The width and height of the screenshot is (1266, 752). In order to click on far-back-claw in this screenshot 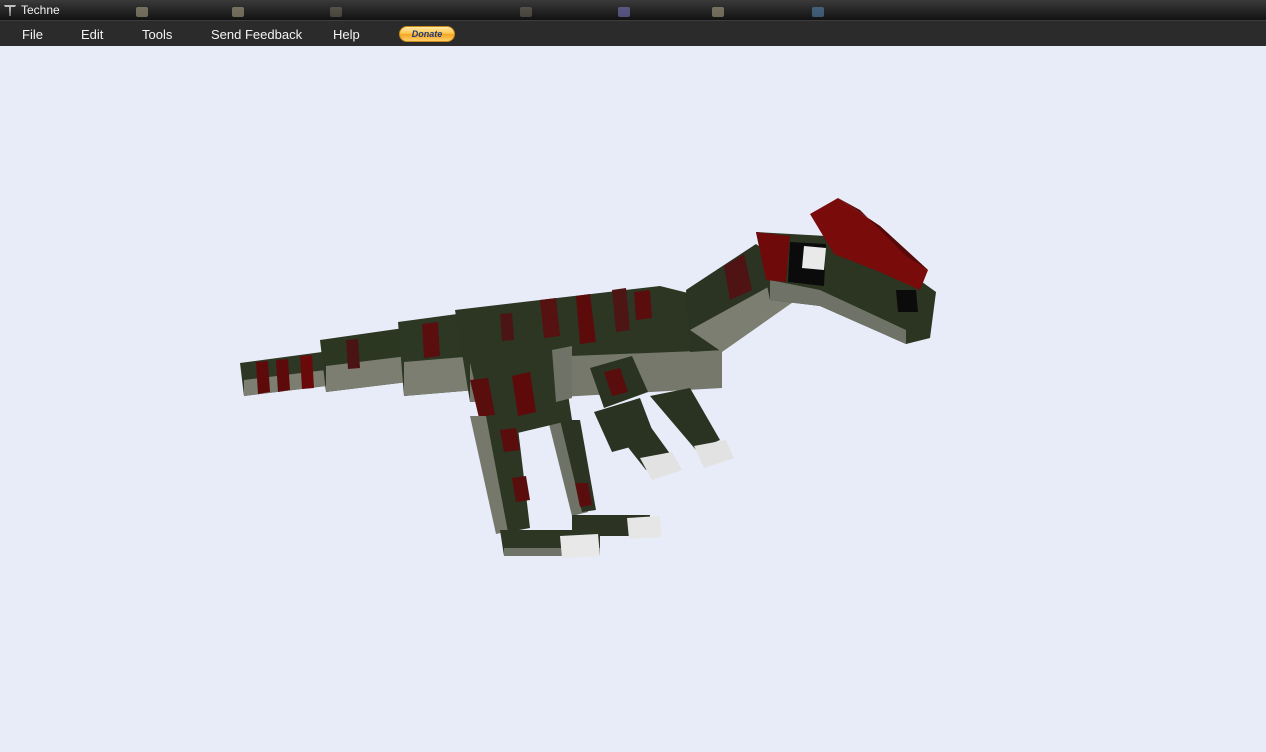, I will do `click(644, 527)`.